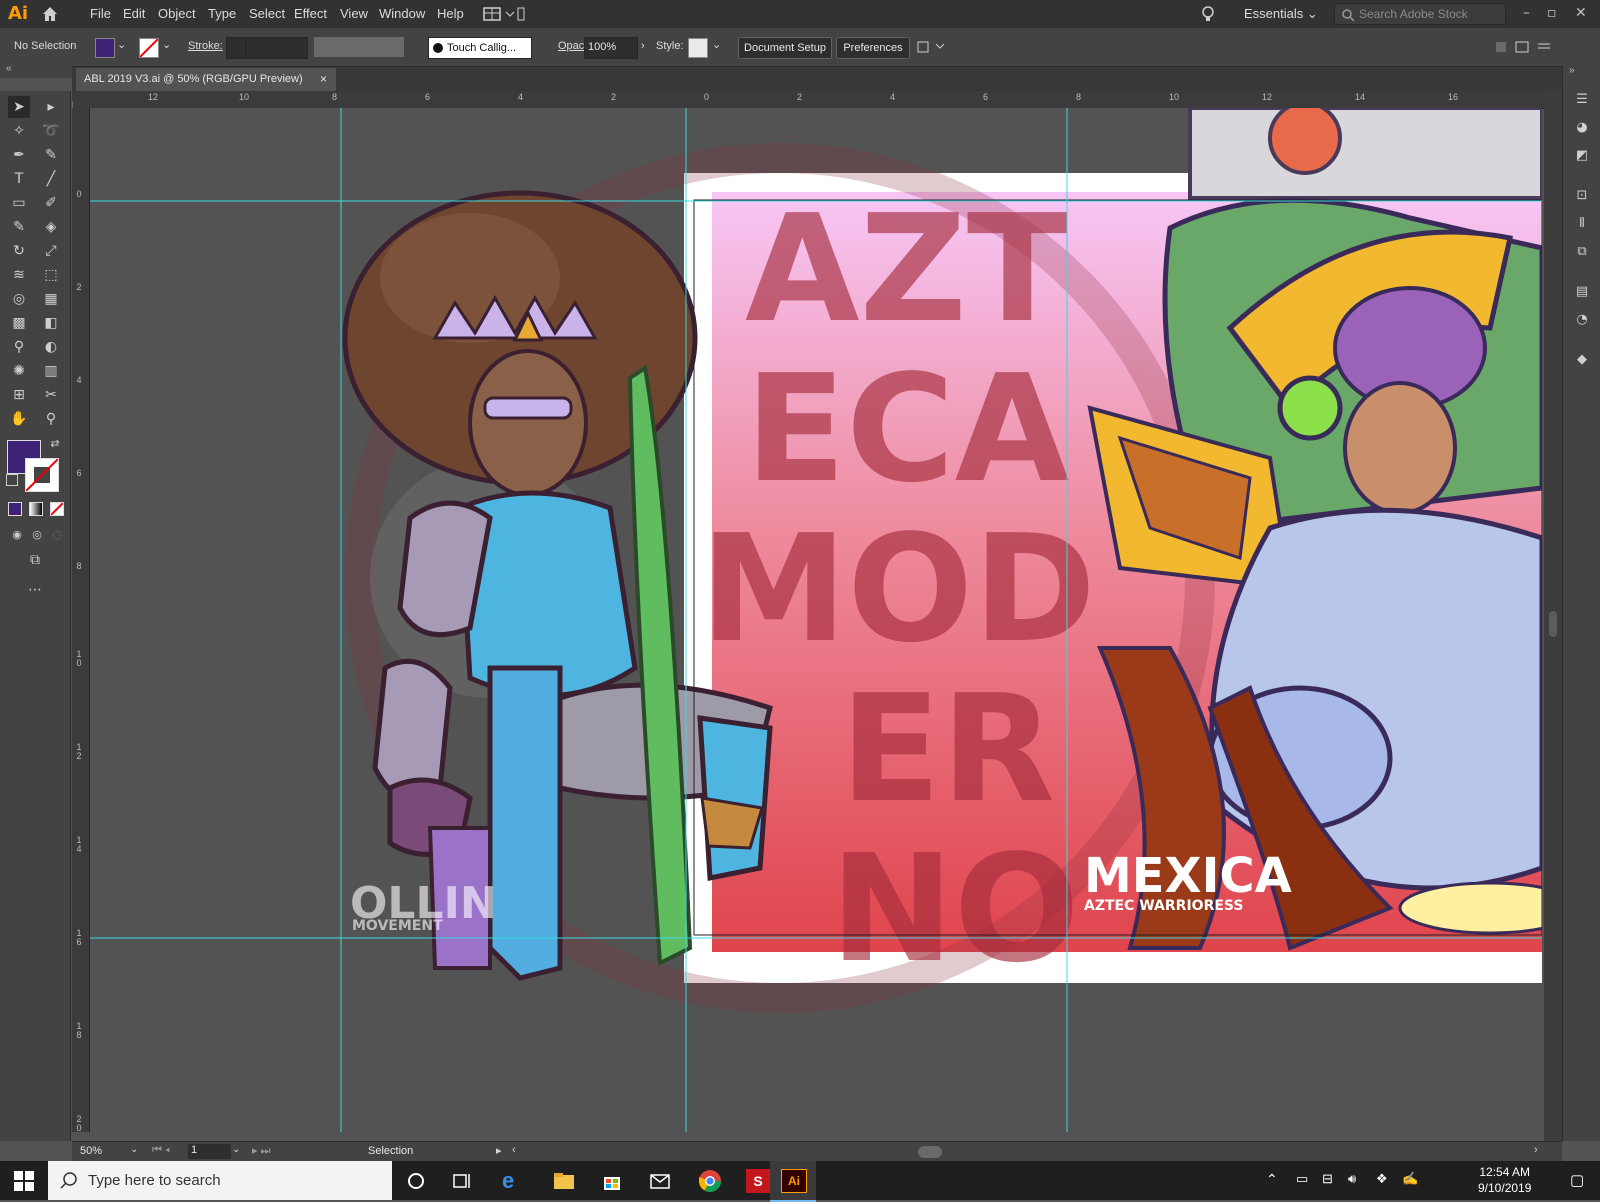 This screenshot has height=1202, width=1600. Describe the element at coordinates (51, 155) in the screenshot. I see `curvature-tool-icon: ✎` at that location.